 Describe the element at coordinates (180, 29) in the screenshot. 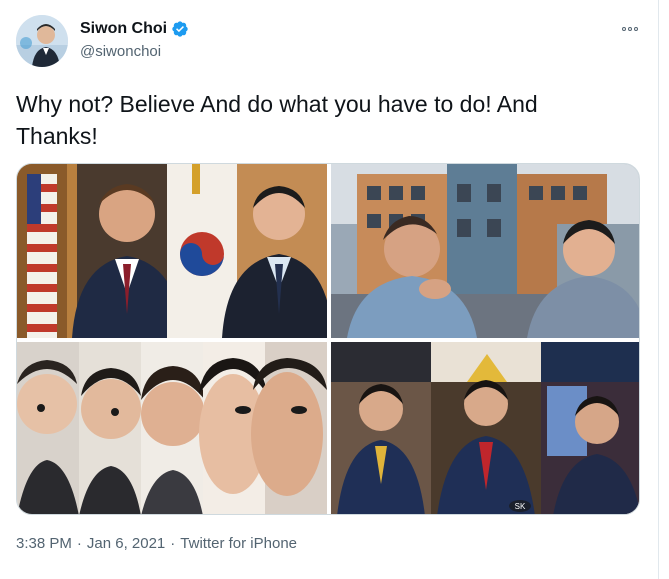

I see `verified-badge-icon` at that location.